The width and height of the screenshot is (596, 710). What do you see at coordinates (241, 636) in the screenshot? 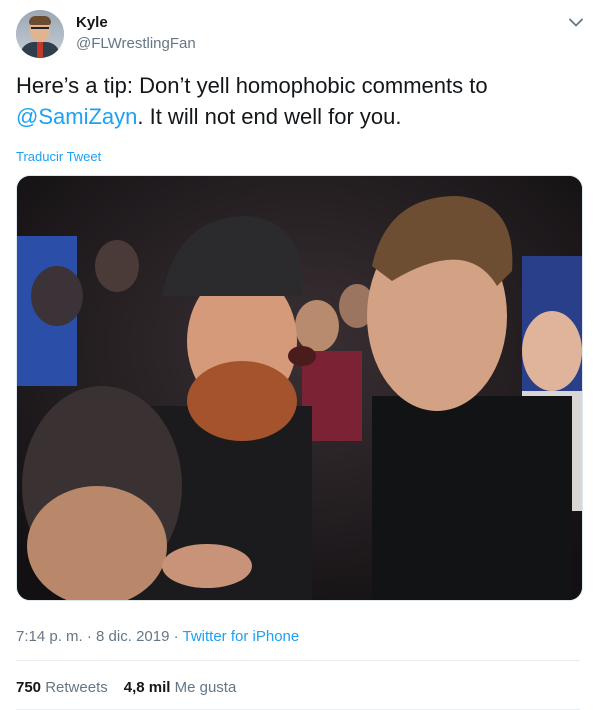
I see `tweet-source-link: Twitter for iPhone` at bounding box center [241, 636].